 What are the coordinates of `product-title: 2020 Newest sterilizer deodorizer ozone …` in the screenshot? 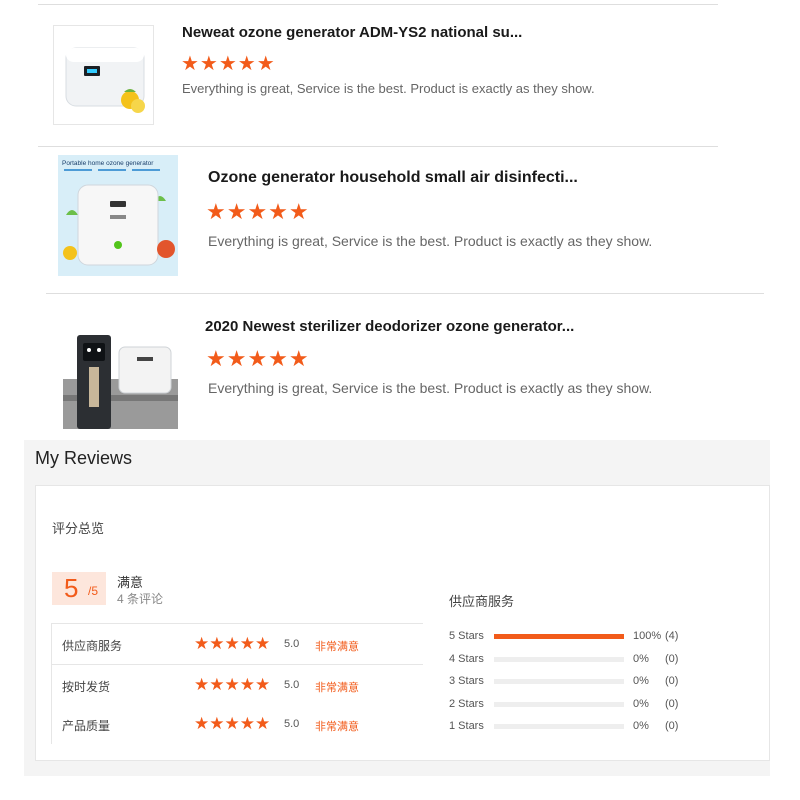 It's located at (389, 326).